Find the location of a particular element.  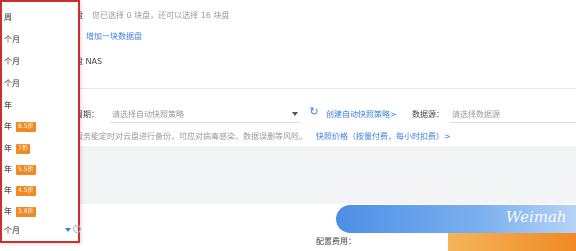

section-divider is located at coordinates (318, 88).